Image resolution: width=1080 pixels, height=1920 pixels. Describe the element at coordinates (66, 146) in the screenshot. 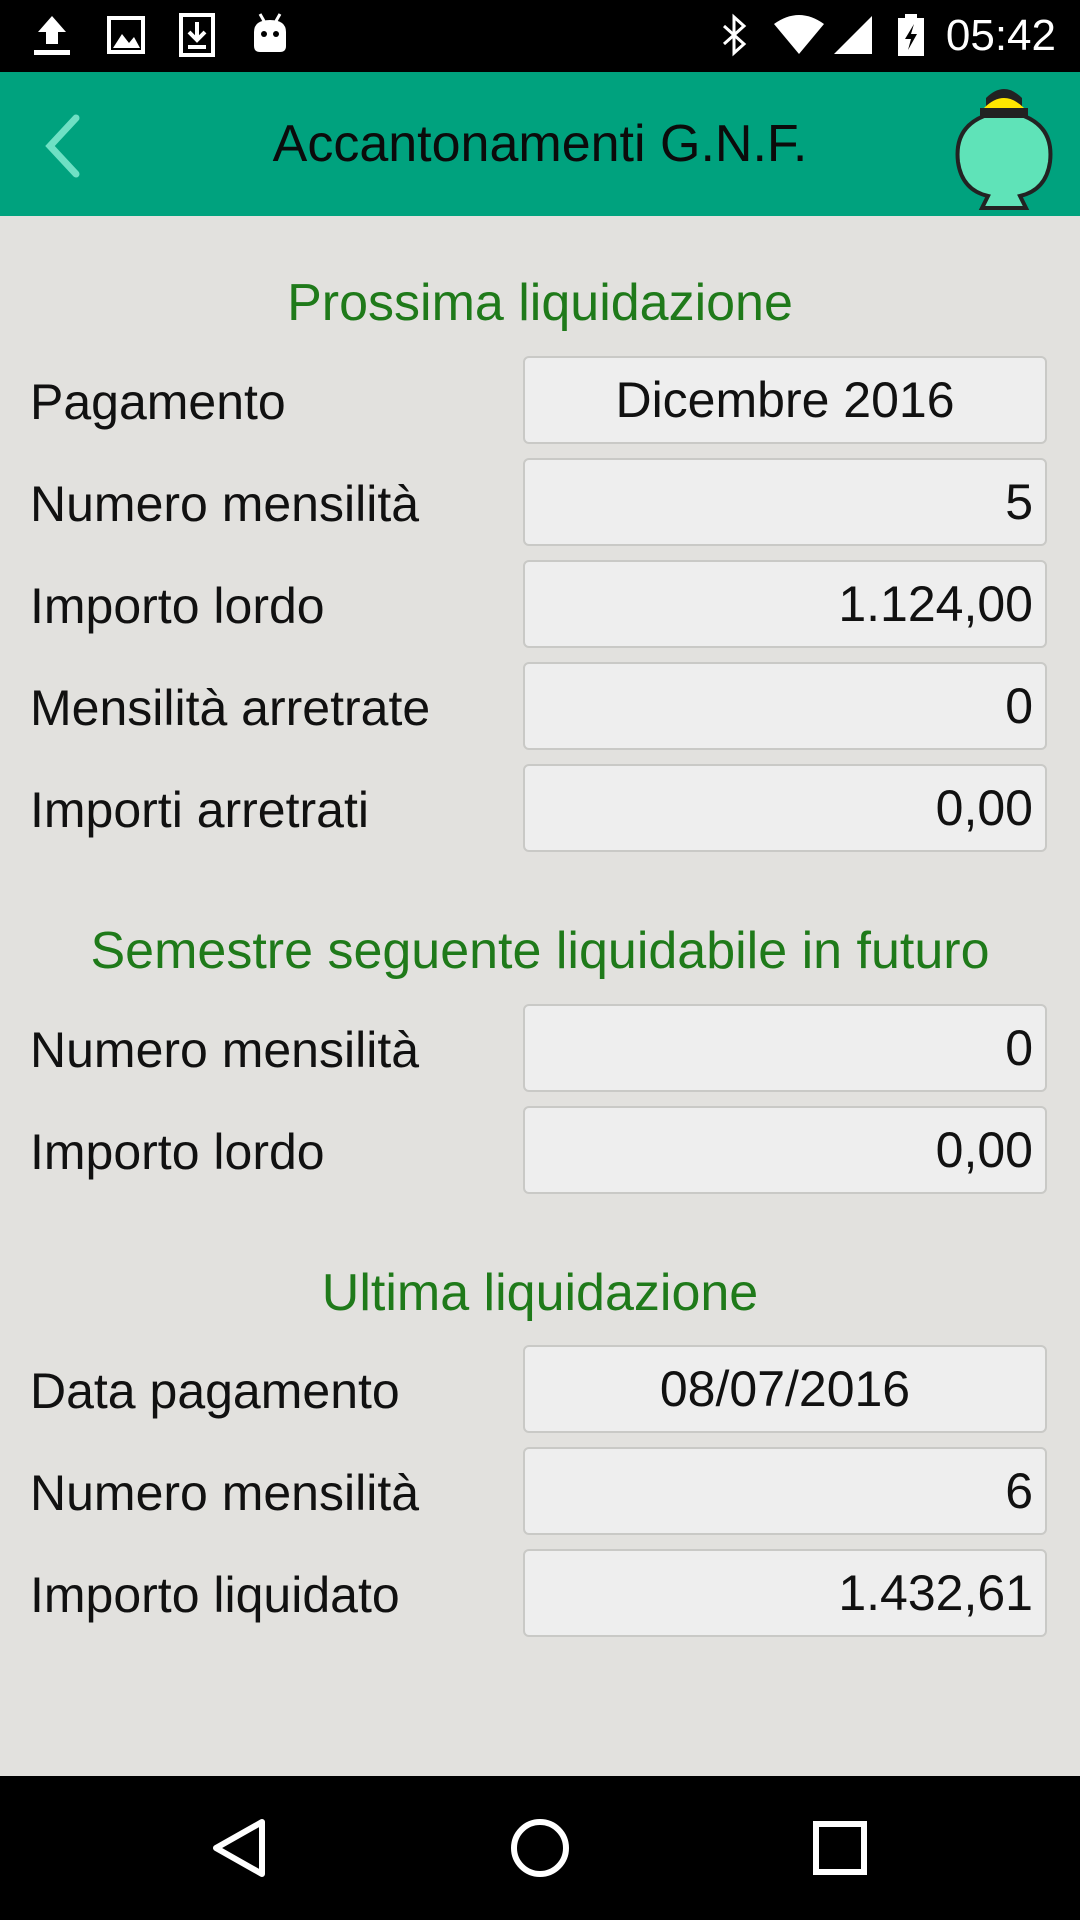

I see `chevron-left-icon` at that location.